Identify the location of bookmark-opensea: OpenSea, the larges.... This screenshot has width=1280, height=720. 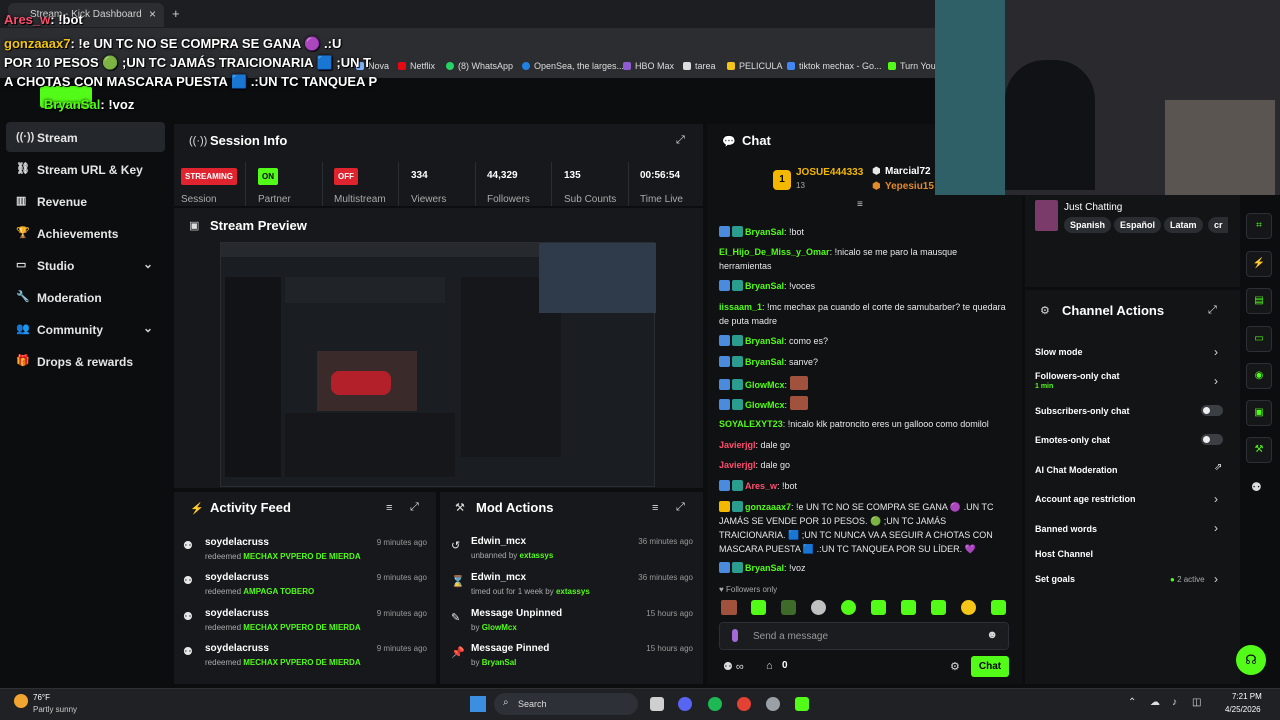
(573, 66).